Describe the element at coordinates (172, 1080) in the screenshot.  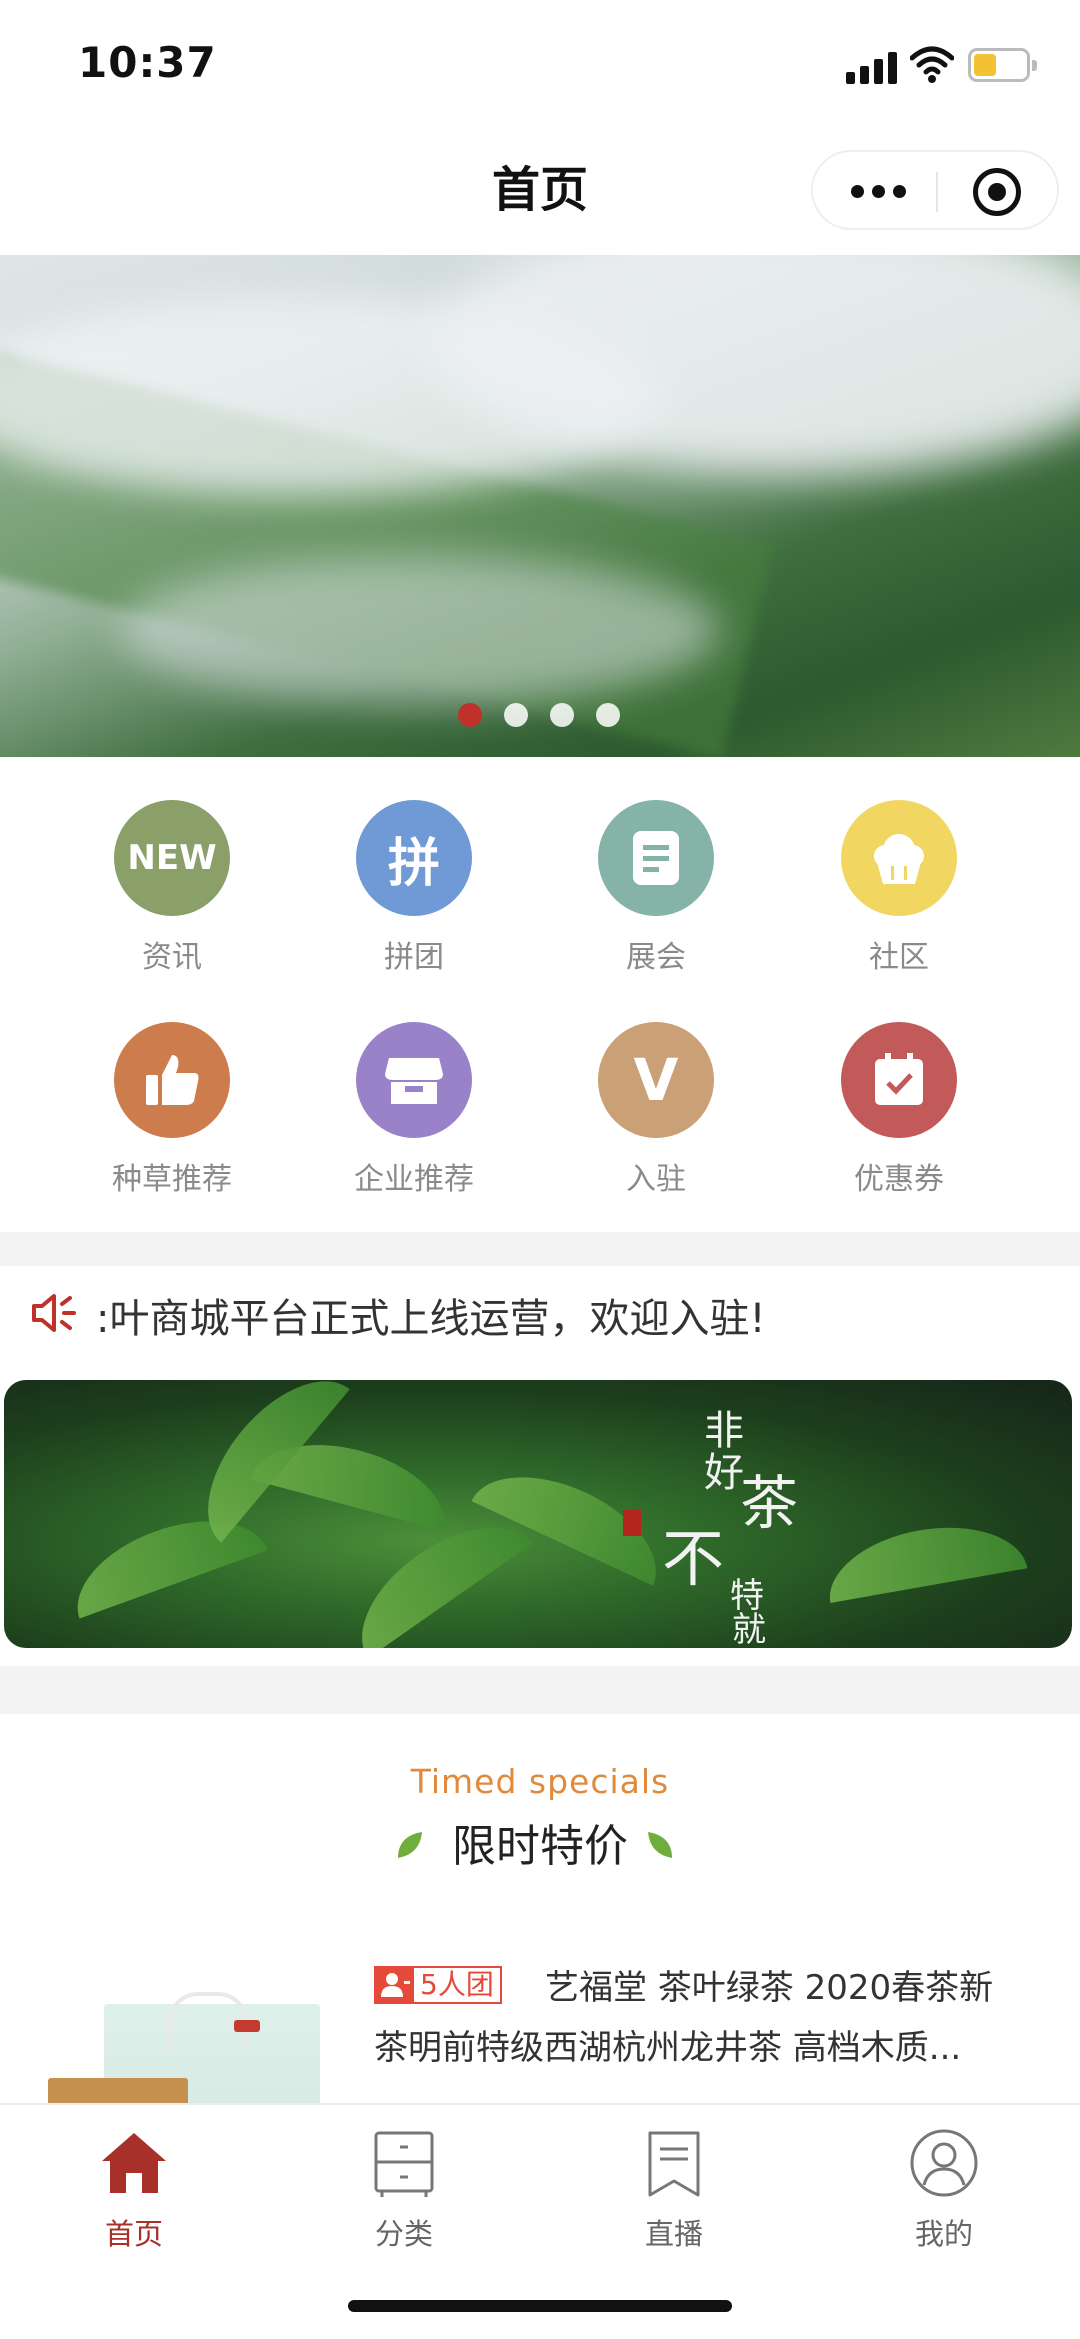
I see `thumbs-up-icon` at that location.